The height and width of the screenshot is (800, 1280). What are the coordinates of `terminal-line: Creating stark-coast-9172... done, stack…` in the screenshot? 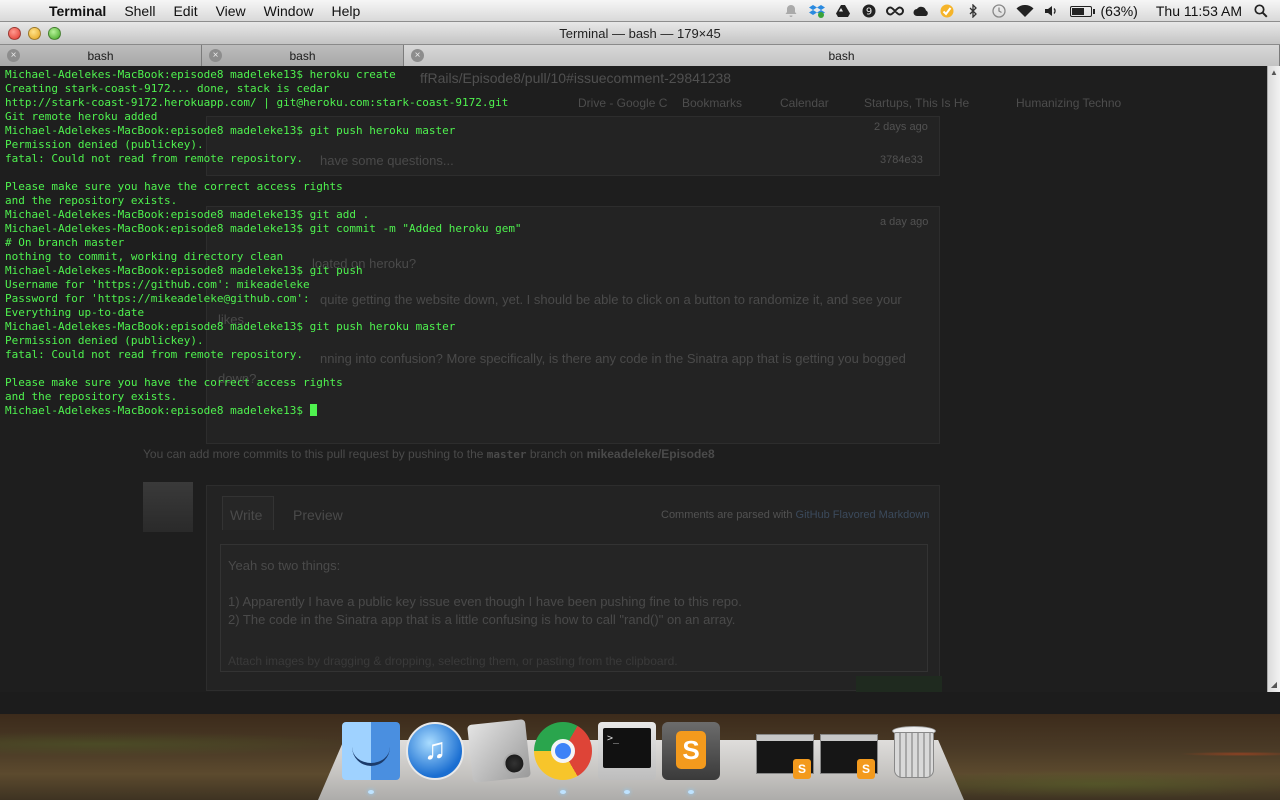 It's located at (167, 88).